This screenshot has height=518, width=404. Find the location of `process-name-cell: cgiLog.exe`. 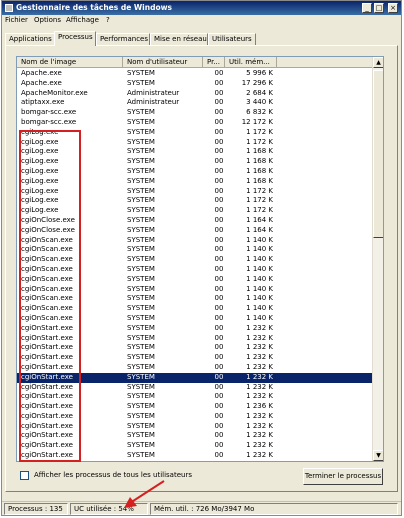

process-name-cell: cgiLog.exe is located at coordinates (40, 141).